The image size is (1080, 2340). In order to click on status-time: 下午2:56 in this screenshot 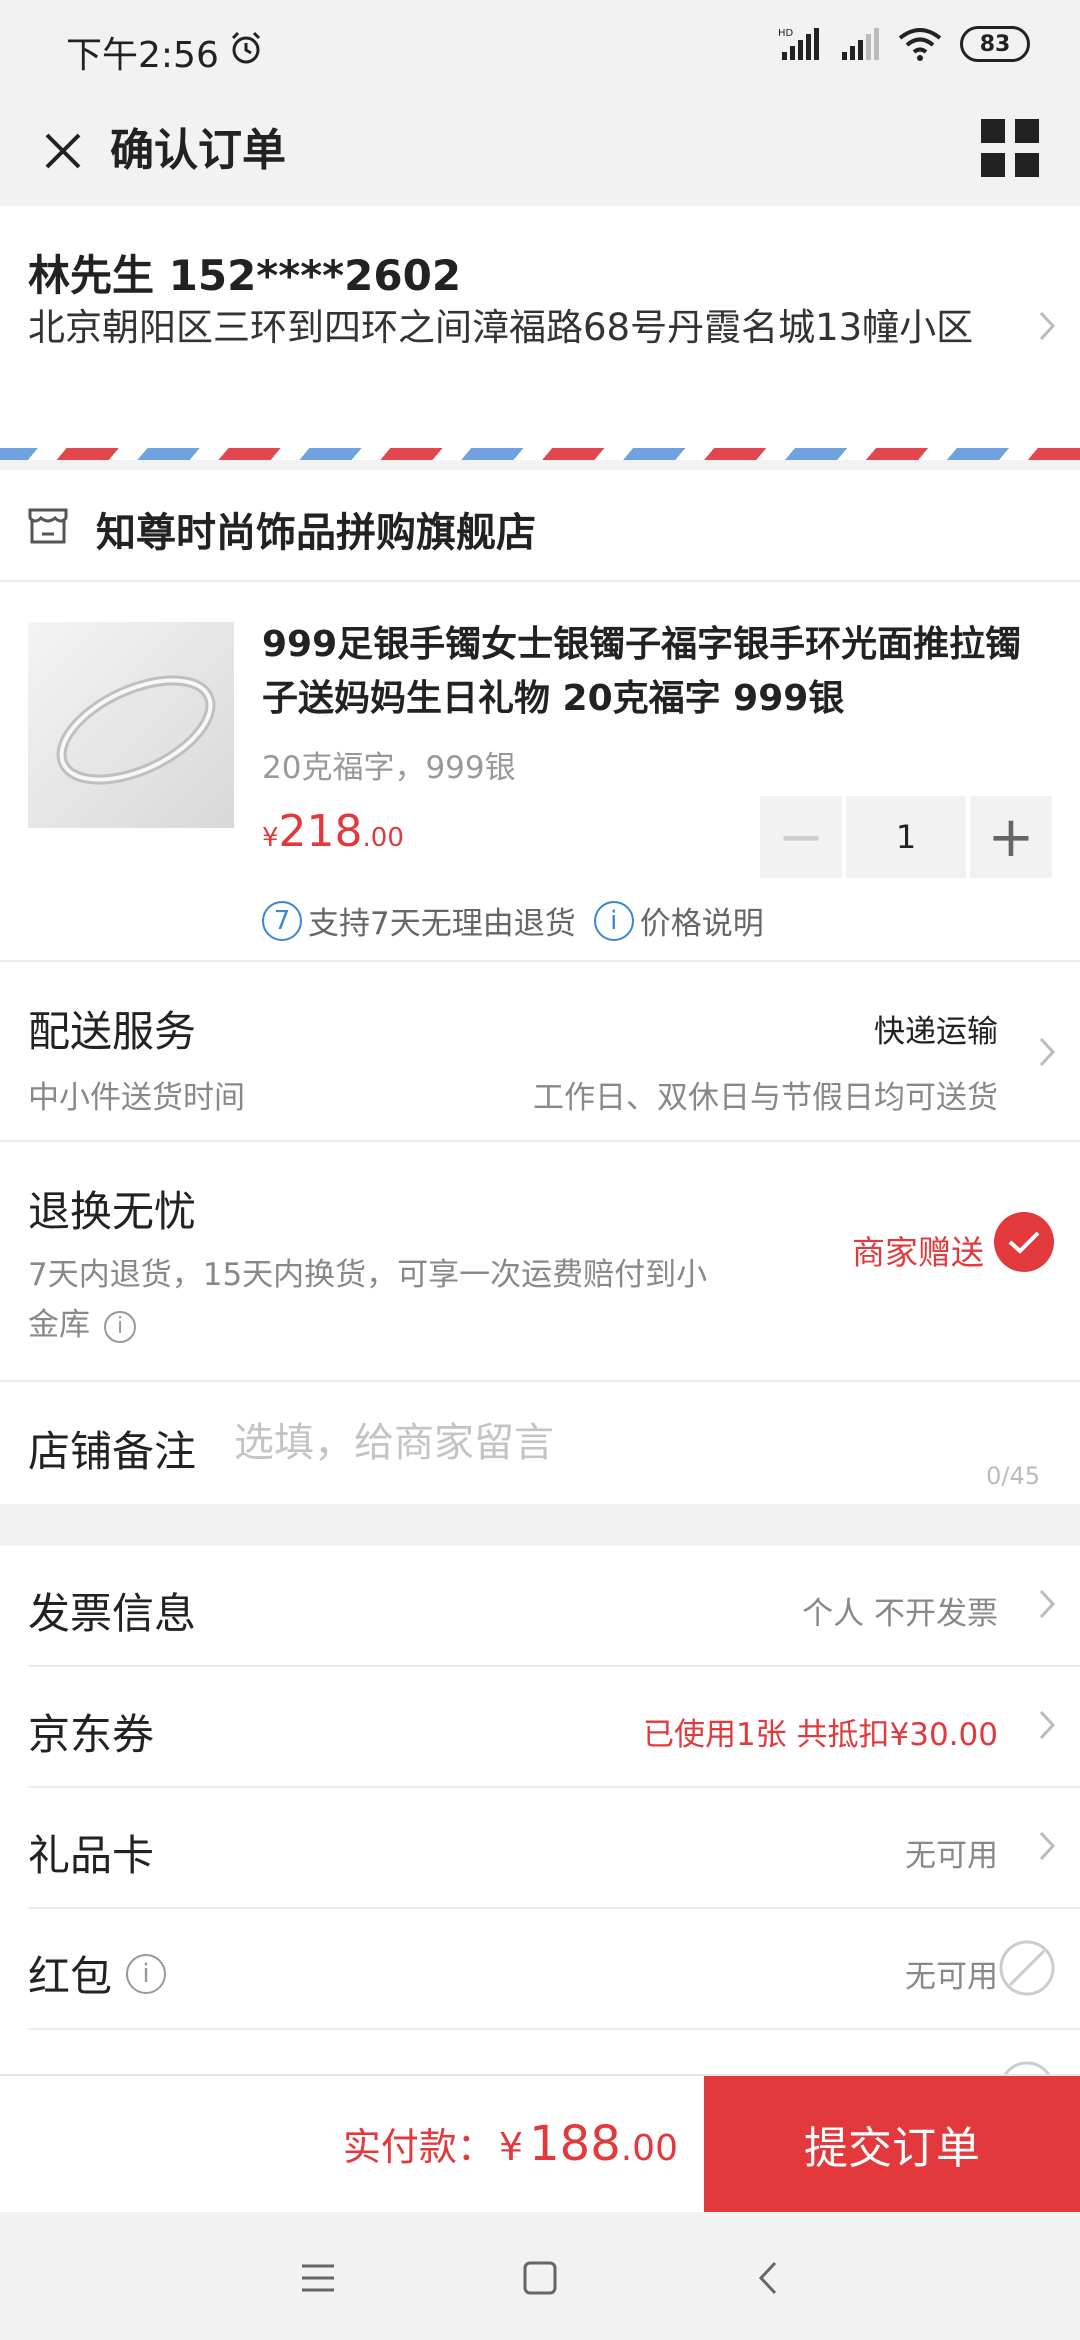, I will do `click(142, 55)`.